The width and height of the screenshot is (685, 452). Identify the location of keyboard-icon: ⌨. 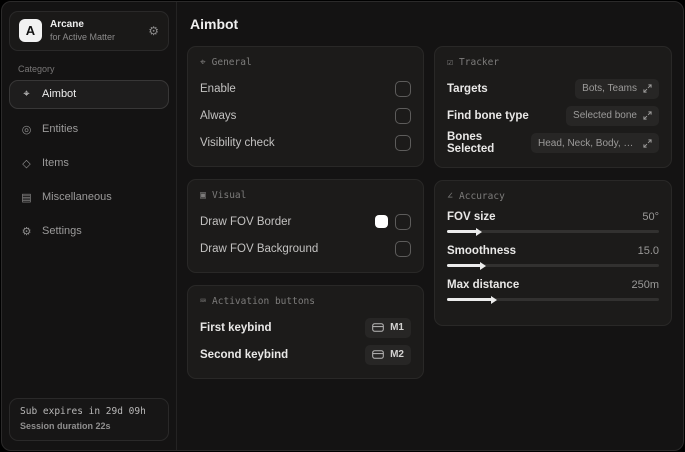
(203, 301).